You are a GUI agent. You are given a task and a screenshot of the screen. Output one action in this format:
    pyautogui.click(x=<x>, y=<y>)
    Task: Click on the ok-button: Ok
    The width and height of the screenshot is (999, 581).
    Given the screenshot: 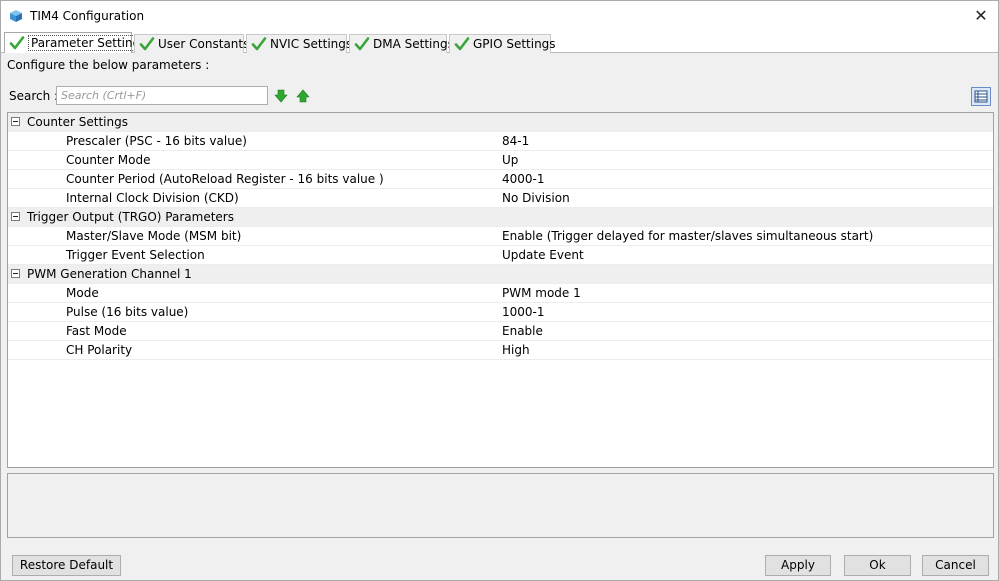 What is the action you would take?
    pyautogui.click(x=877, y=565)
    